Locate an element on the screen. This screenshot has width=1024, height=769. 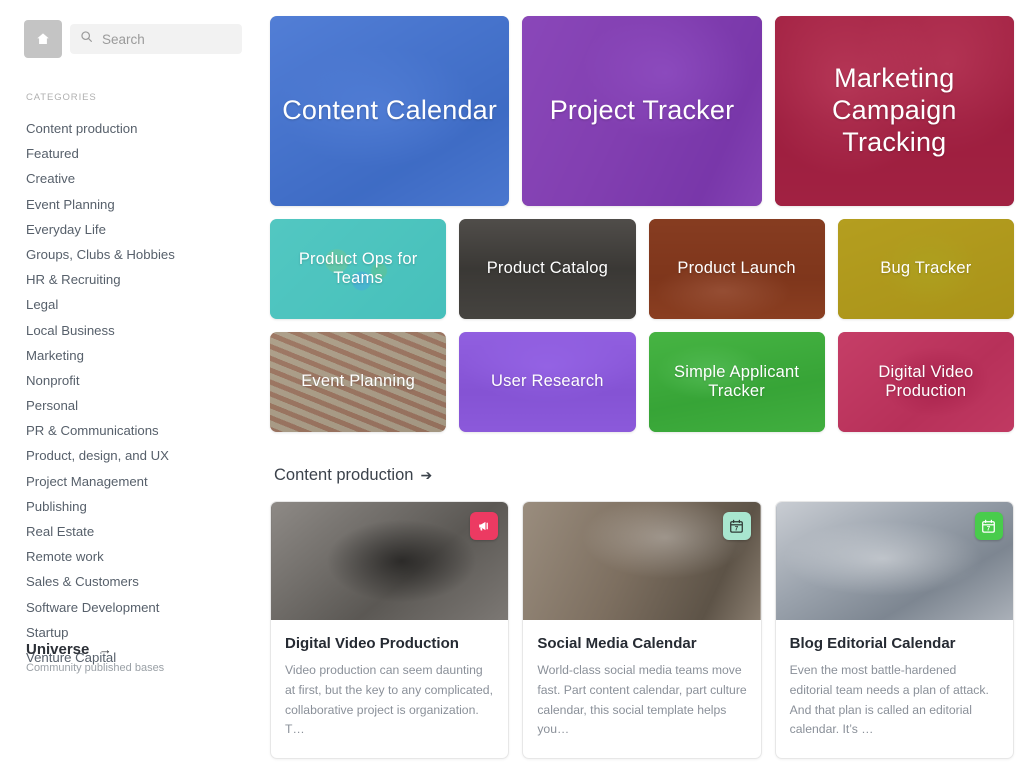
section-title: Content production is located at coordinates (344, 475).